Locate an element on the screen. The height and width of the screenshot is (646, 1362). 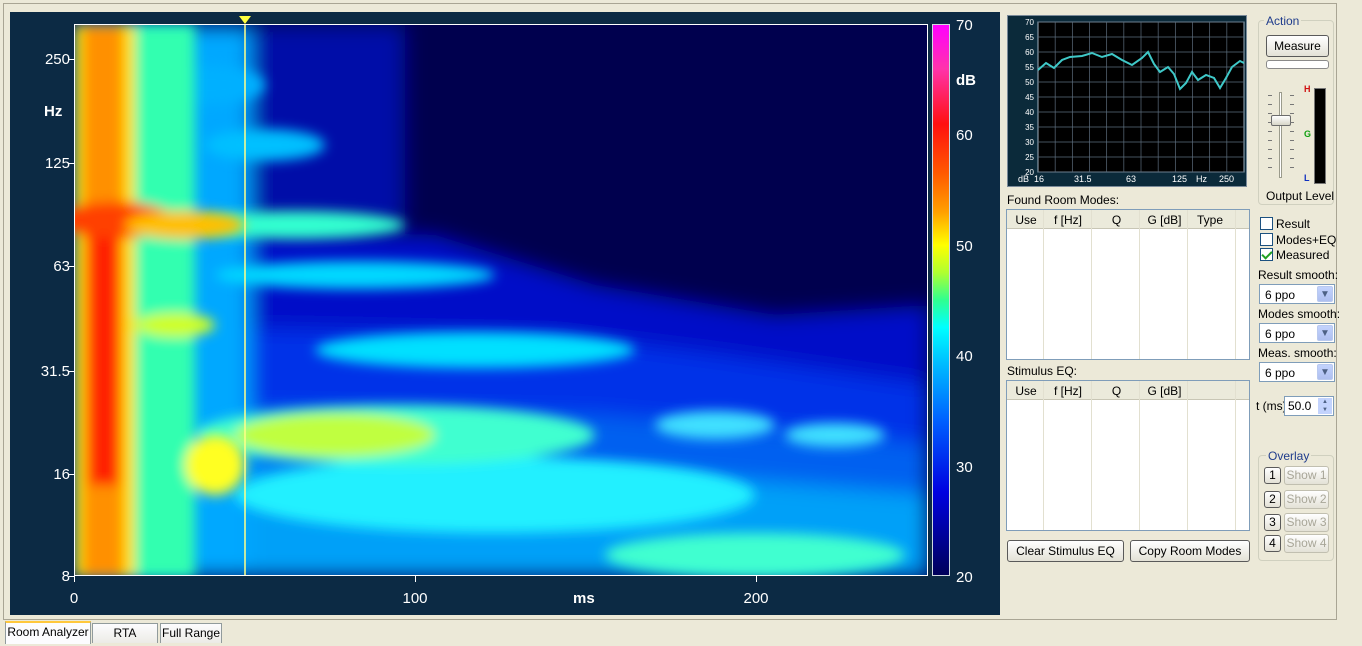
y-axis-label: Hz is located at coordinates (53, 111).